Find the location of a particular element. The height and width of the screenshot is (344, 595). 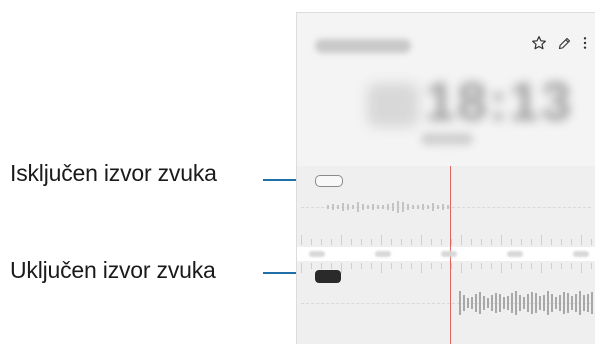

callout-source-off-label: Isključen izvor zvuka is located at coordinates (113, 173).